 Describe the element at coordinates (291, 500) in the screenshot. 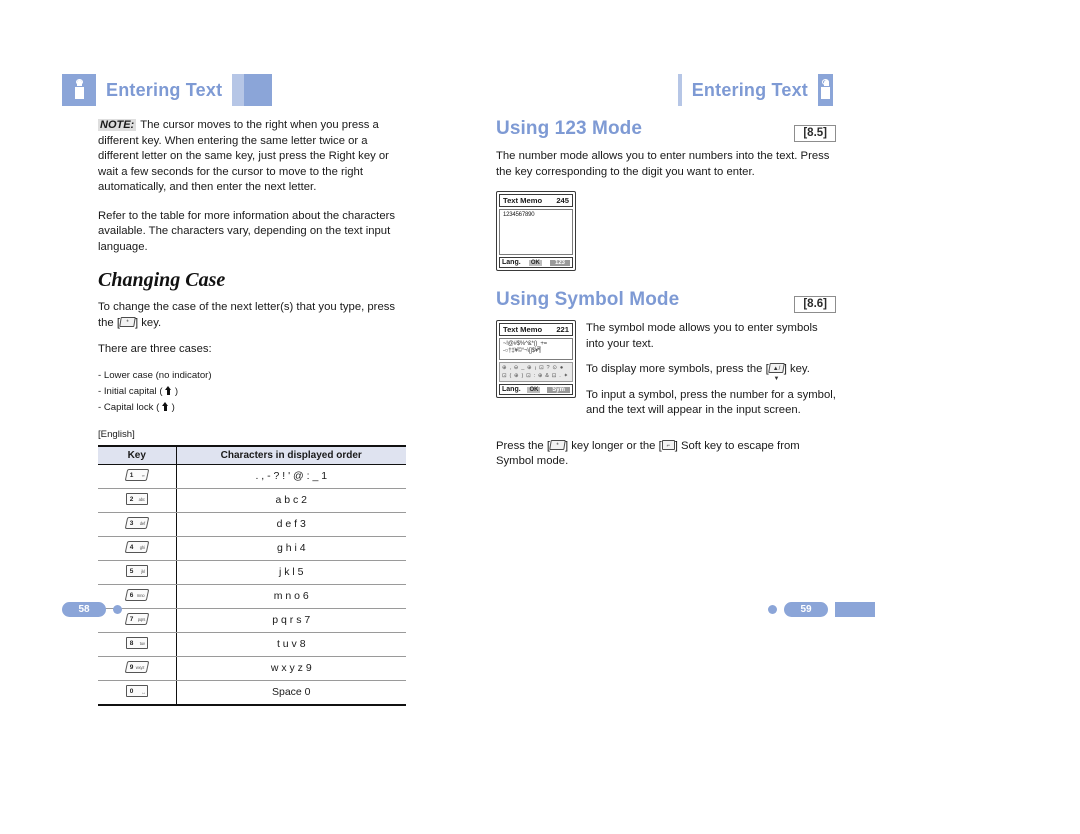

I see `chars-cell: a b c 2` at that location.